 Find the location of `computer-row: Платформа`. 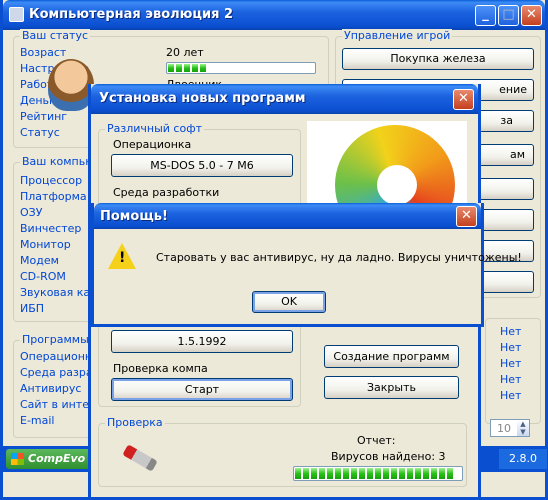

computer-row: Платформа is located at coordinates (53, 196).